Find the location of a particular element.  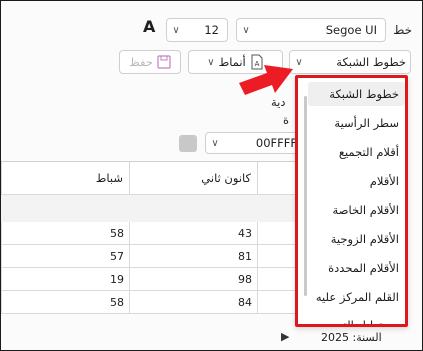

group-footer: السنة: 2025 is located at coordinates (351, 337).